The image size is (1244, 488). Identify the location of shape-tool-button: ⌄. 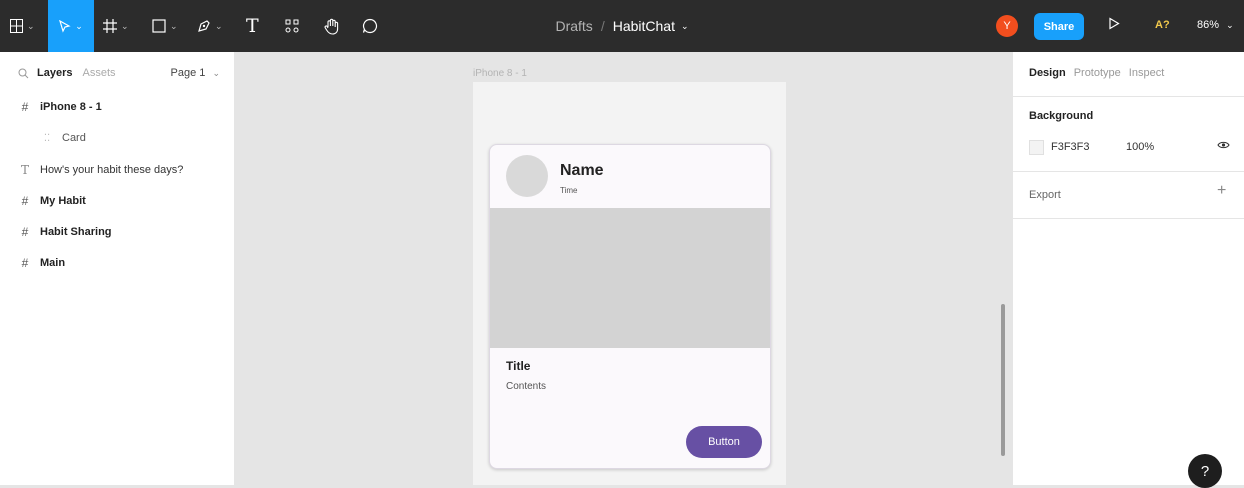
(165, 26).